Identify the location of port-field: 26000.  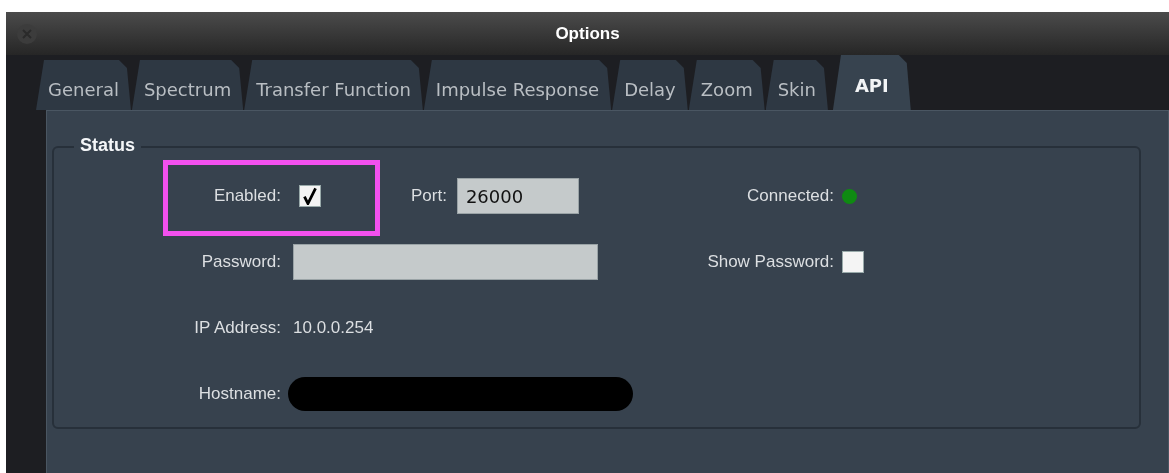
(517, 196).